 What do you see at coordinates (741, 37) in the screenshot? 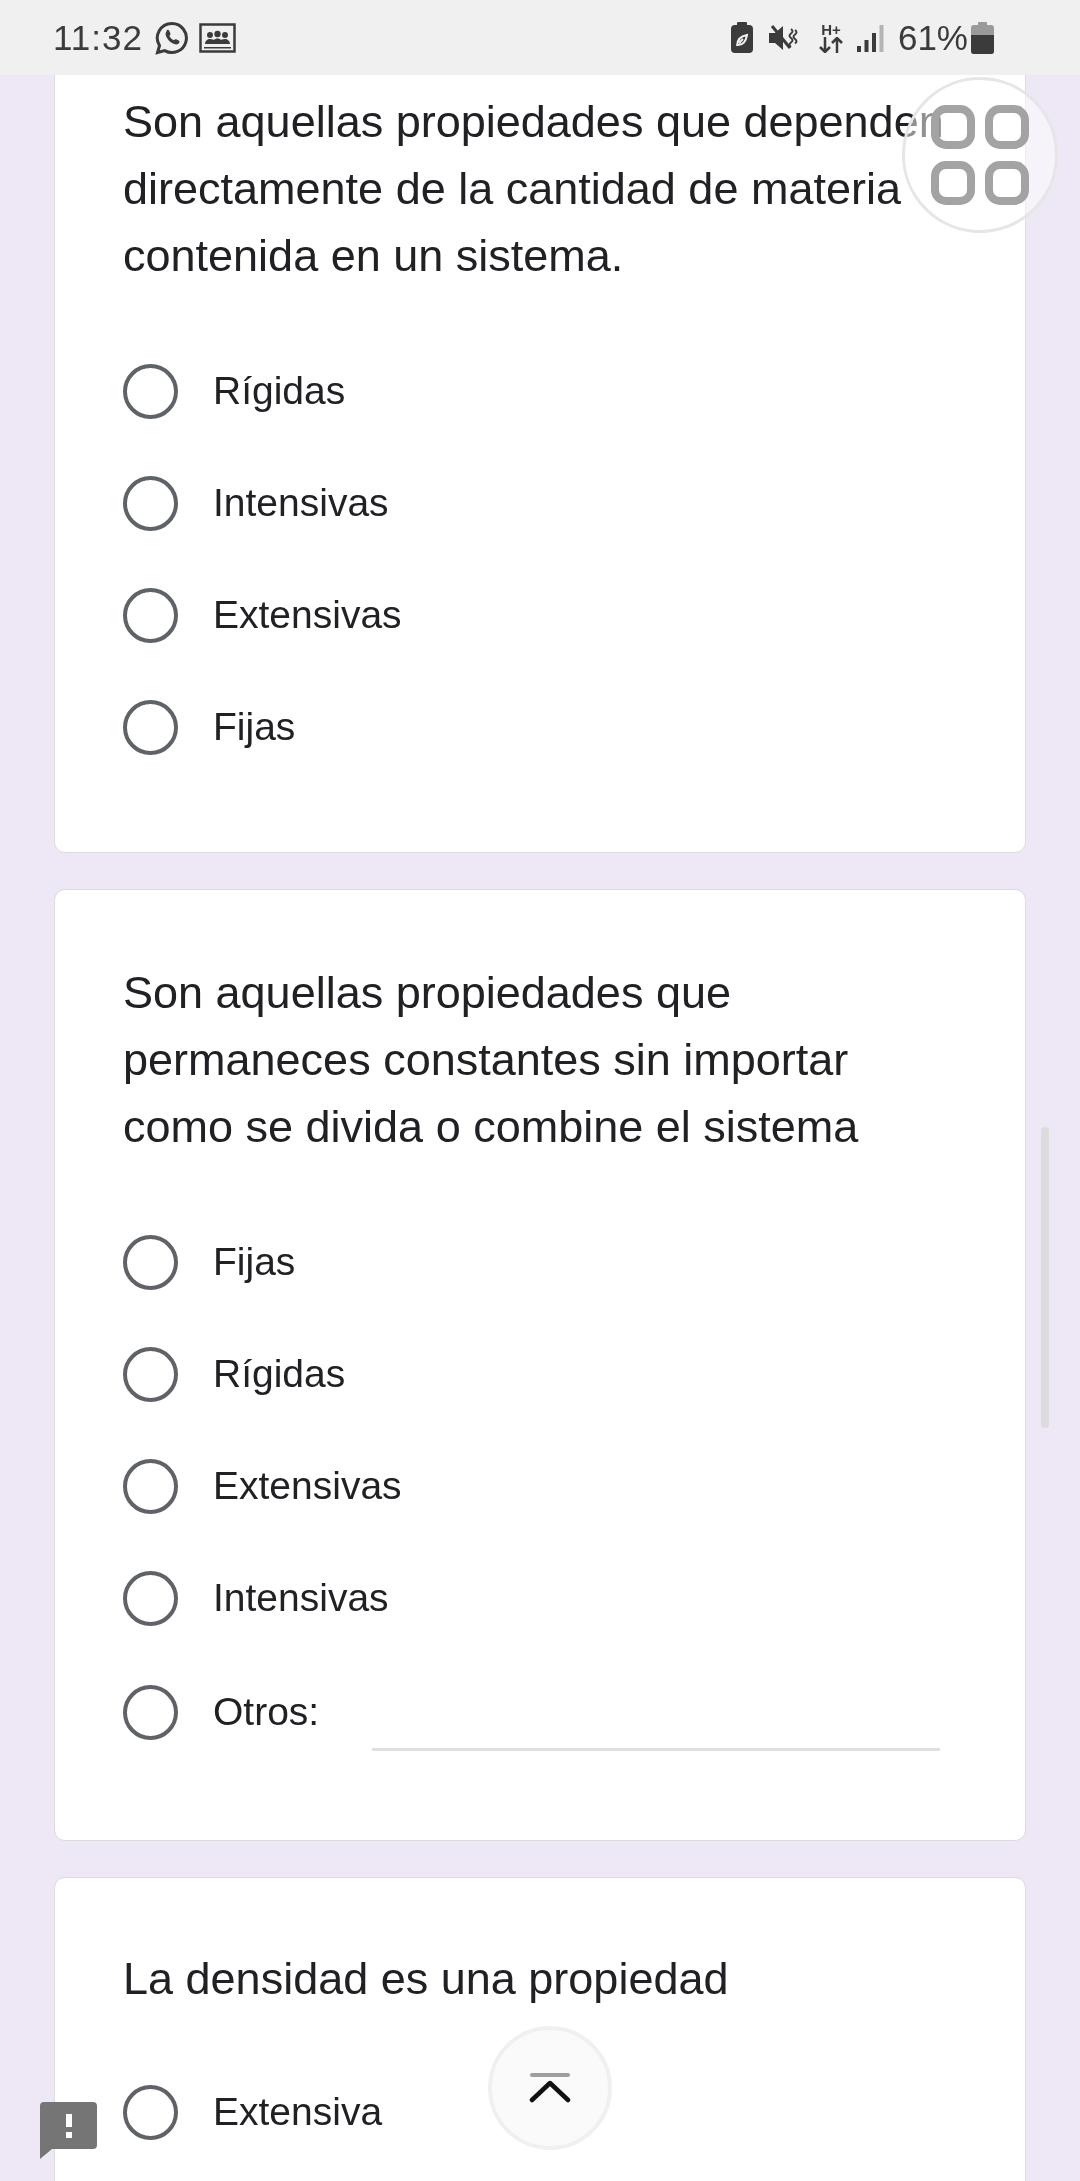
I see `battery-leaf-icon` at bounding box center [741, 37].